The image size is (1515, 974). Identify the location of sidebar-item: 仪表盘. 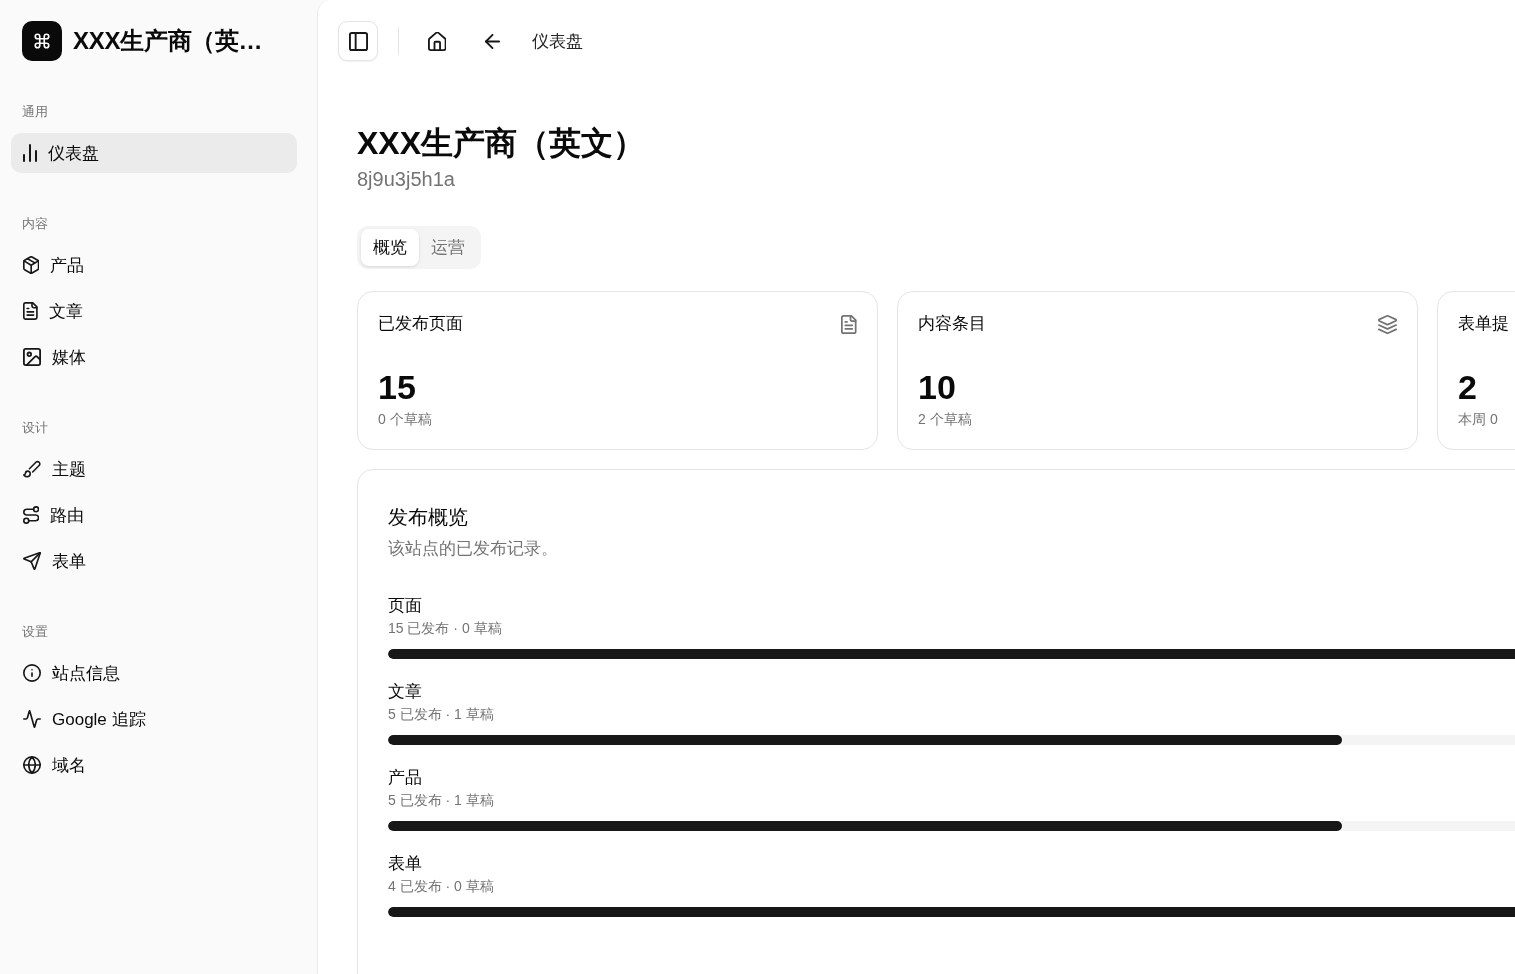
(154, 153).